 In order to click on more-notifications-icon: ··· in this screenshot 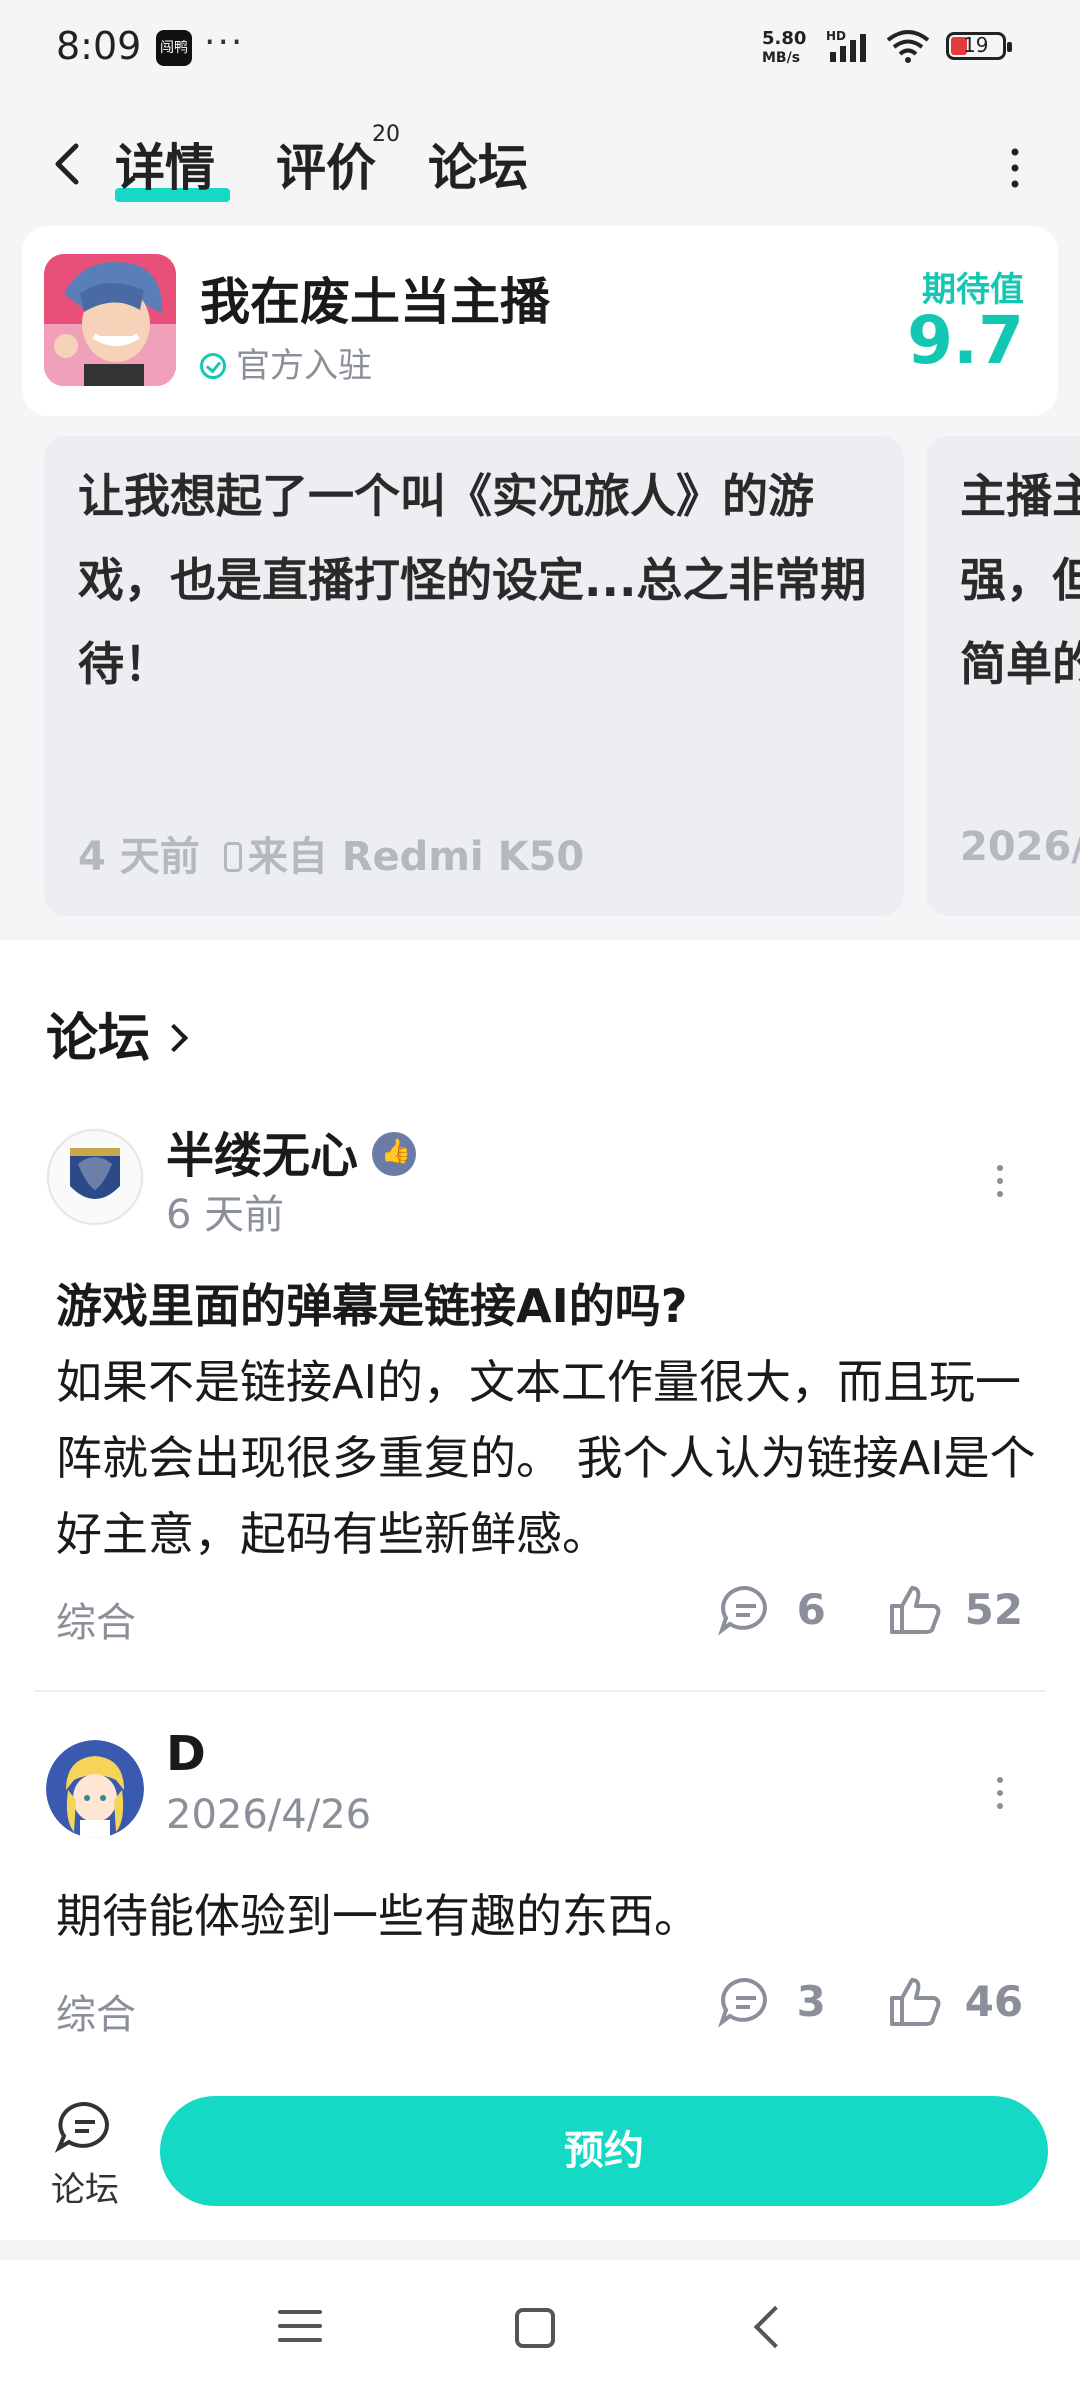, I will do `click(224, 42)`.